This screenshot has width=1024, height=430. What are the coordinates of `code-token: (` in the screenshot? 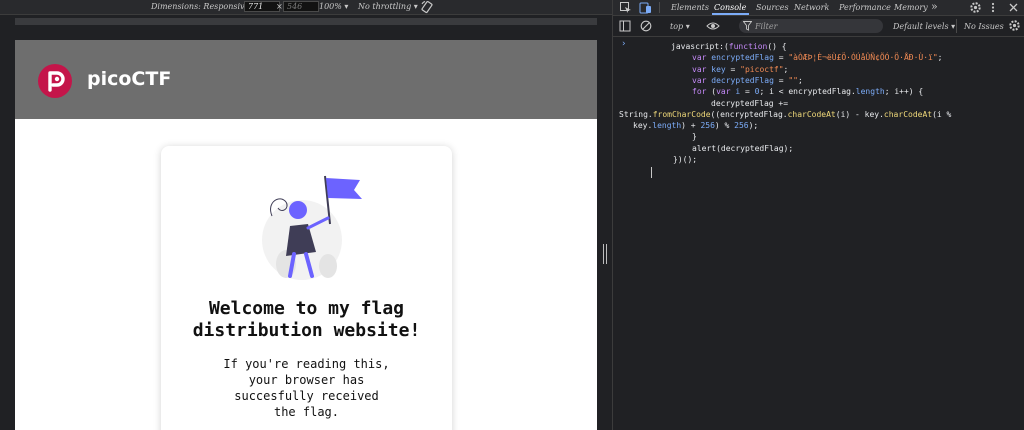 It's located at (711, 92).